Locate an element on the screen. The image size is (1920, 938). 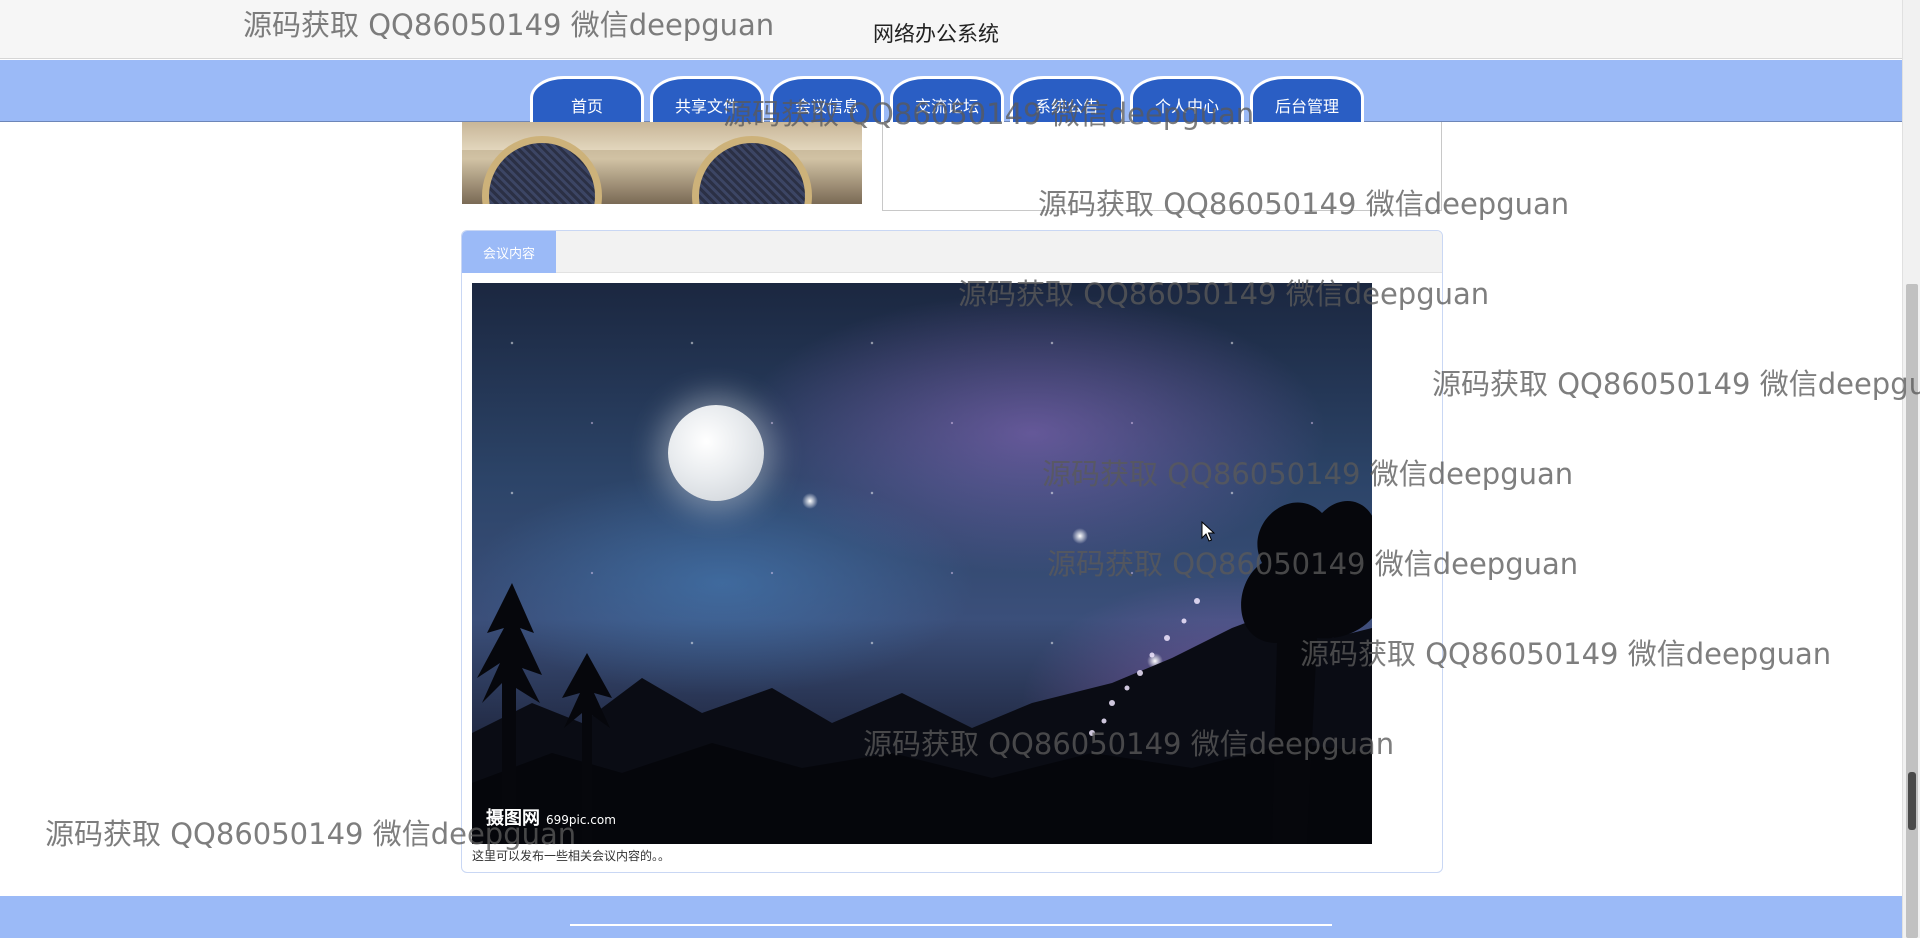
nav-tab-meeting-info: 会议信息 is located at coordinates (827, 99).